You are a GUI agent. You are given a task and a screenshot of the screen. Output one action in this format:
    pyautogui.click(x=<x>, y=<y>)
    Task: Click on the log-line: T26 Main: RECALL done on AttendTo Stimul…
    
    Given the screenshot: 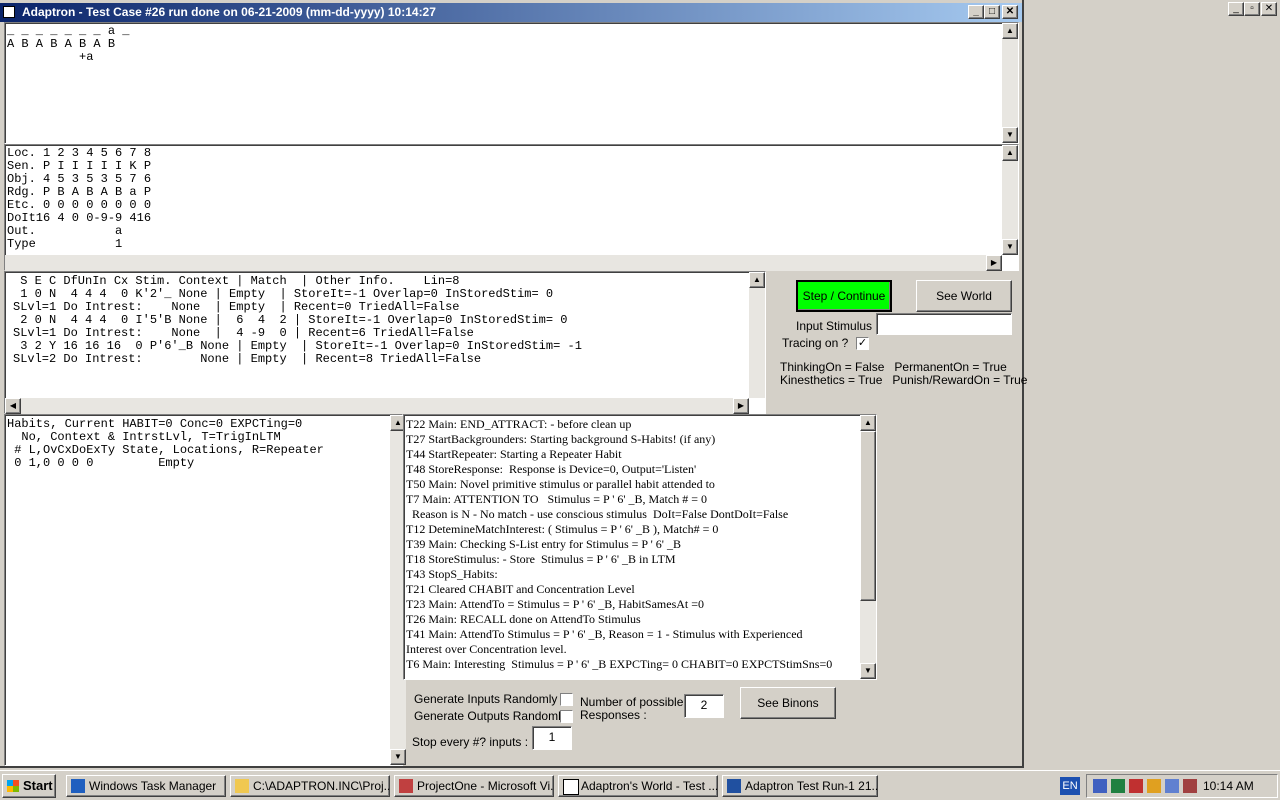 What is the action you would take?
    pyautogui.click(x=523, y=619)
    